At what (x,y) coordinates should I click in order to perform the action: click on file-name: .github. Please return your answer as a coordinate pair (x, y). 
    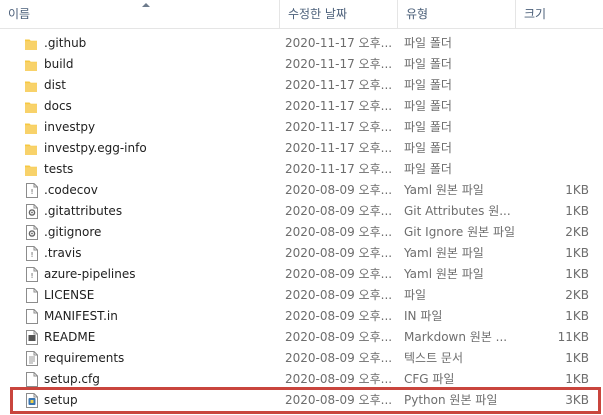
    Looking at the image, I should click on (65, 43).